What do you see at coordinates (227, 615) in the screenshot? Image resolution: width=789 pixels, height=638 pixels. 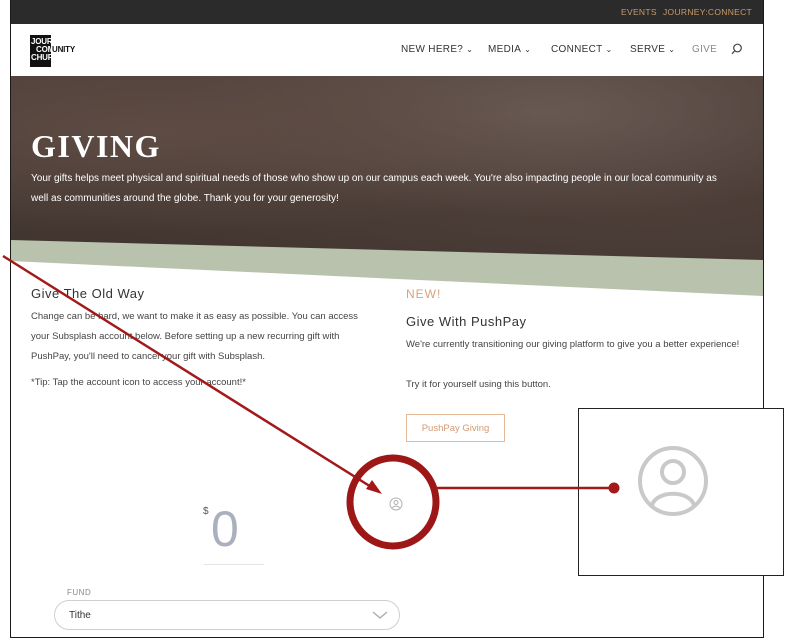 I see `fund-select: Tithe` at bounding box center [227, 615].